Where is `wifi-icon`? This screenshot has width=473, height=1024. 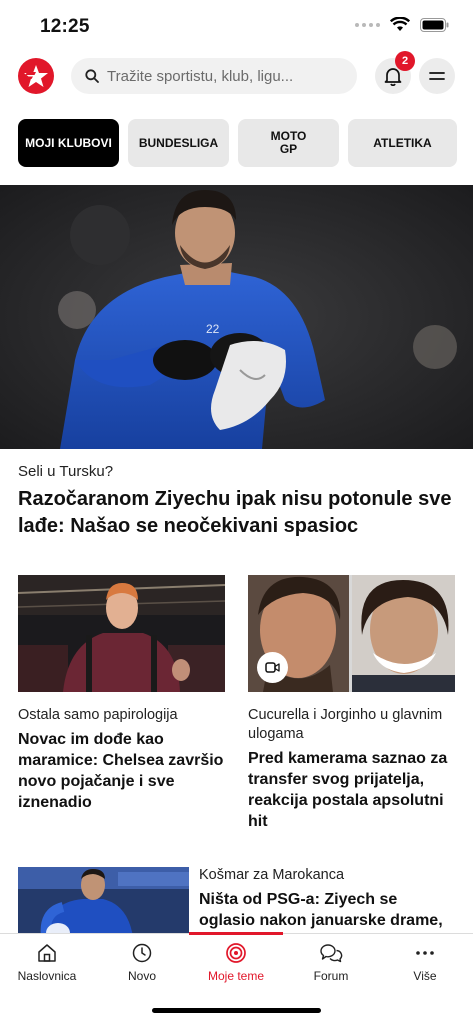 wifi-icon is located at coordinates (400, 24).